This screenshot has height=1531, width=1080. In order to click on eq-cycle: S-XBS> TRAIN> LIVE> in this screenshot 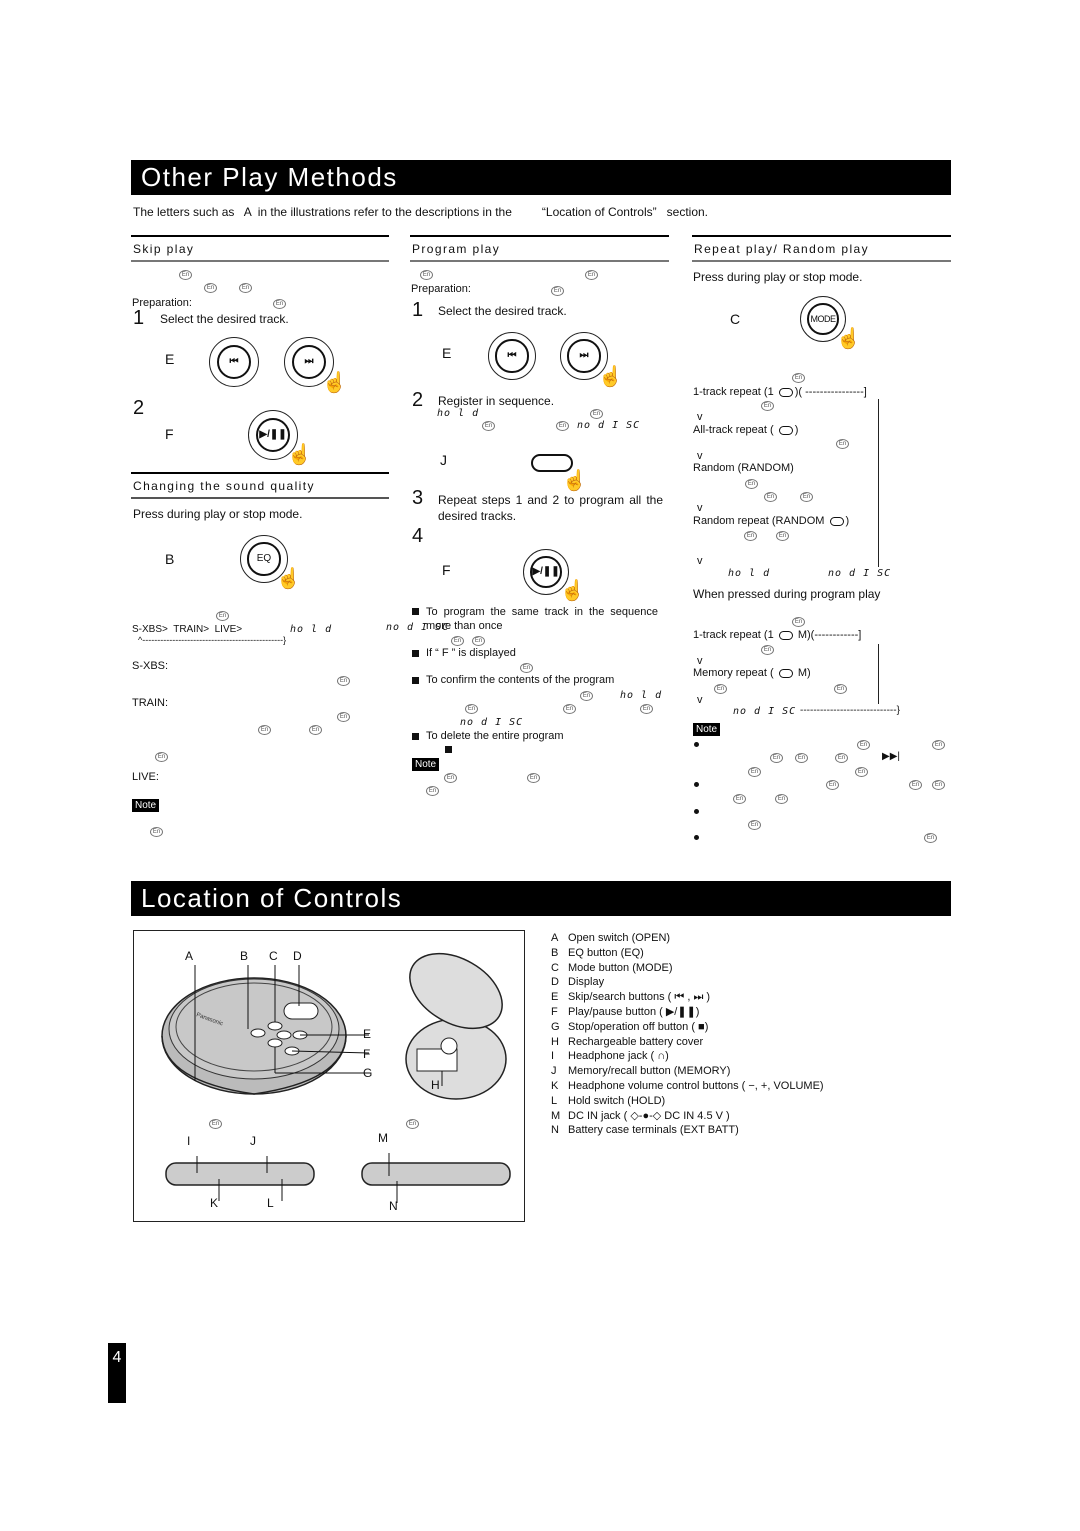, I will do `click(187, 629)`.